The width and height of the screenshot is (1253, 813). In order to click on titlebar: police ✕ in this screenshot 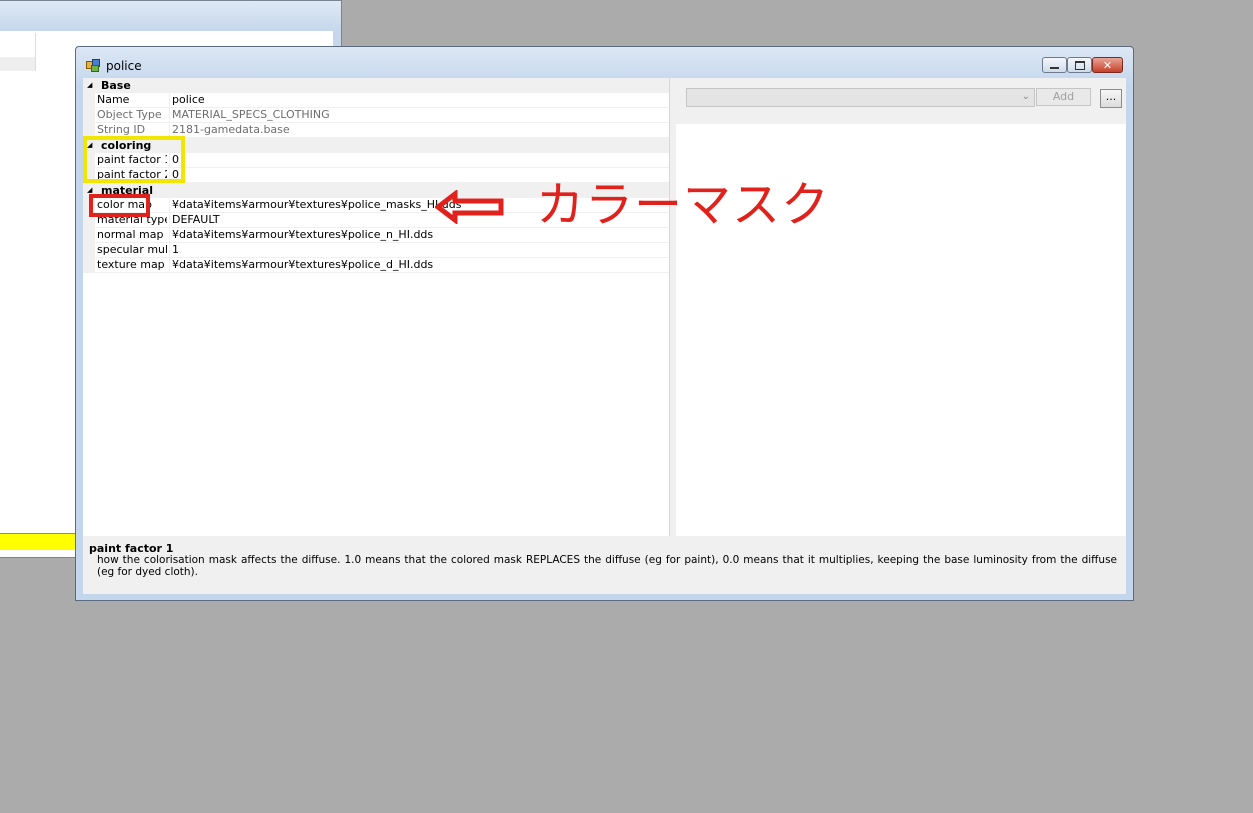, I will do `click(604, 63)`.